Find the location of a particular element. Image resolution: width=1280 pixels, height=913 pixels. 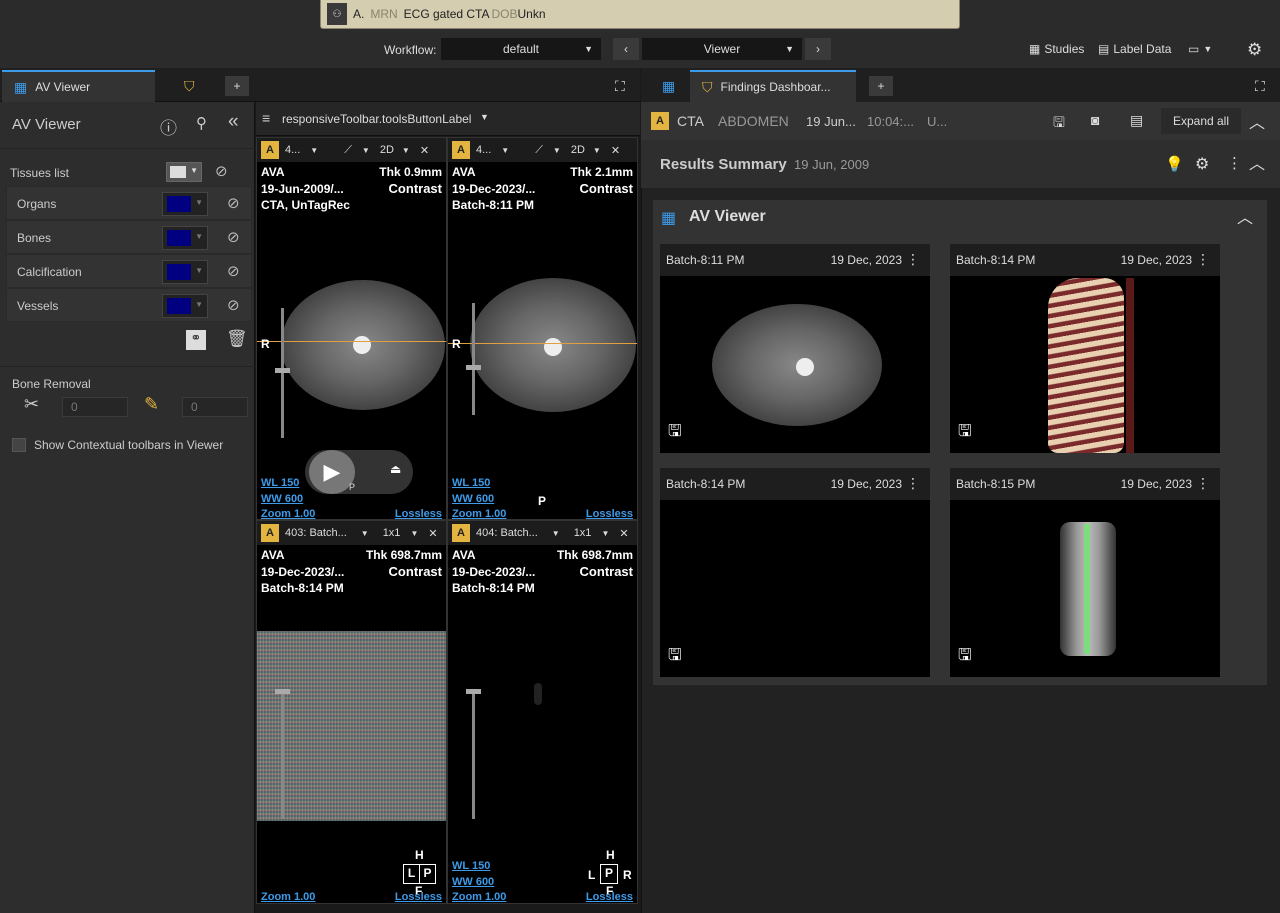

tools-button-label: responsiveToolbar.toolsButtonLabel is located at coordinates (376, 119).